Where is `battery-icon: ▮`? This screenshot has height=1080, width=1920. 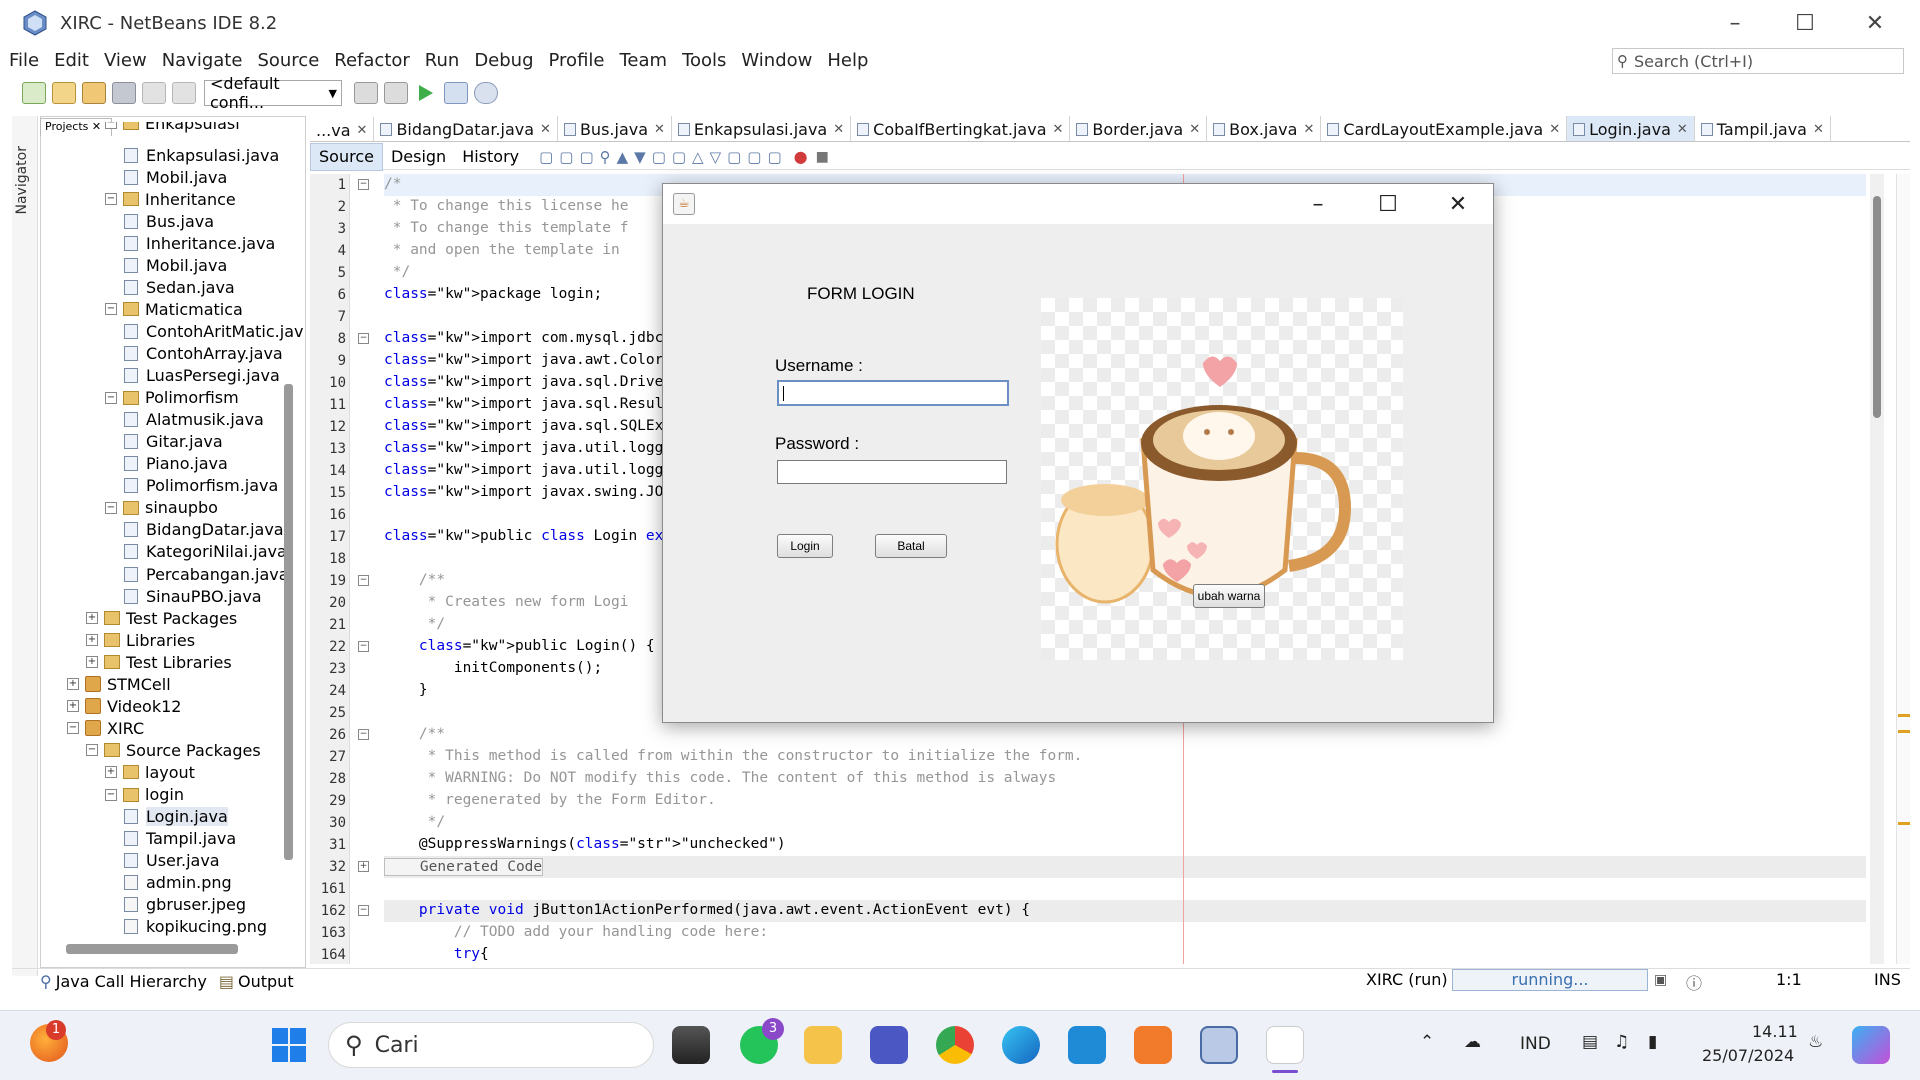
battery-icon: ▮ is located at coordinates (1652, 1042).